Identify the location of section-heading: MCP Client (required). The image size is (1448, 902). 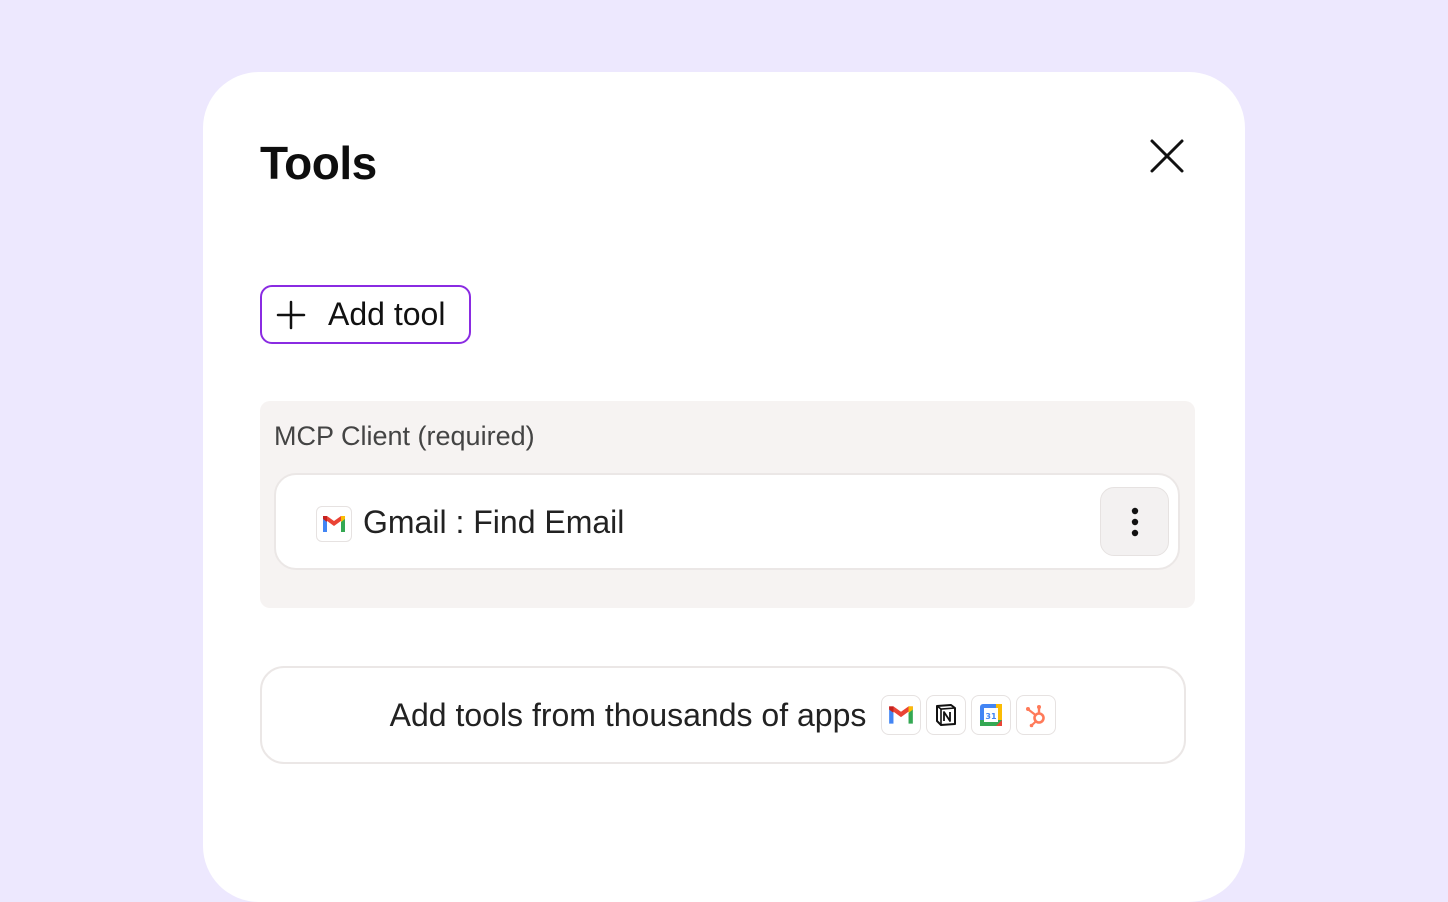
(404, 436).